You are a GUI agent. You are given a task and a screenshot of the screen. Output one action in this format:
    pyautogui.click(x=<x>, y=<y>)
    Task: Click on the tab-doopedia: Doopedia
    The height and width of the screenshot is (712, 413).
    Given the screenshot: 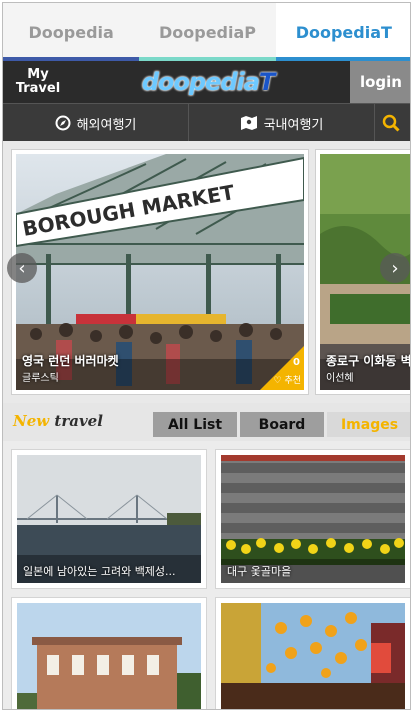 What is the action you would take?
    pyautogui.click(x=71, y=32)
    